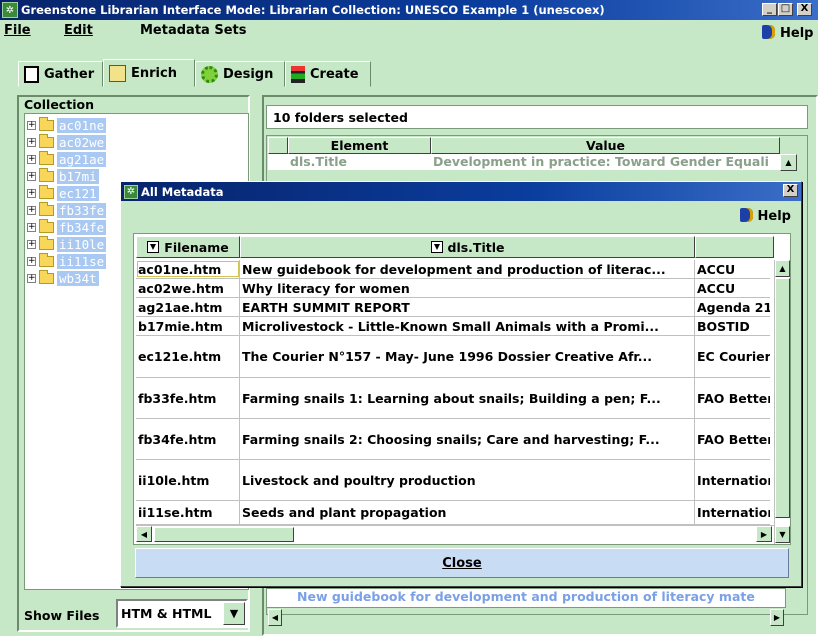 The width and height of the screenshot is (818, 636). What do you see at coordinates (17, 30) in the screenshot?
I see `menu-file: File` at bounding box center [17, 30].